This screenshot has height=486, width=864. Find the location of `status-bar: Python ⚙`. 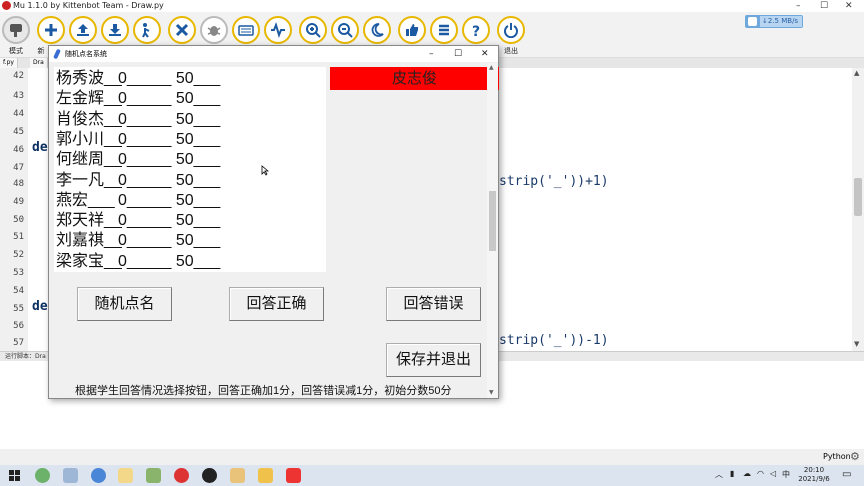

status-bar: Python ⚙ is located at coordinates (432, 457).